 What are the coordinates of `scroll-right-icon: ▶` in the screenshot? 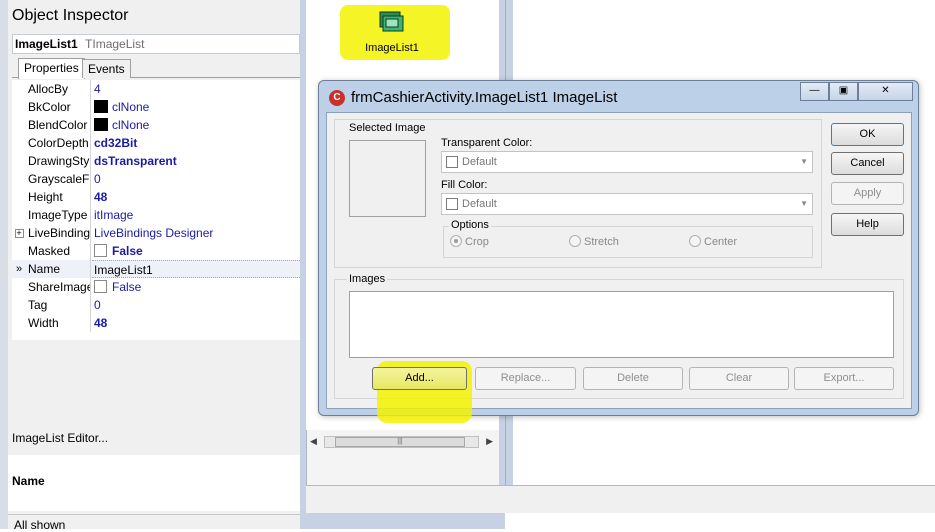 It's located at (489, 441).